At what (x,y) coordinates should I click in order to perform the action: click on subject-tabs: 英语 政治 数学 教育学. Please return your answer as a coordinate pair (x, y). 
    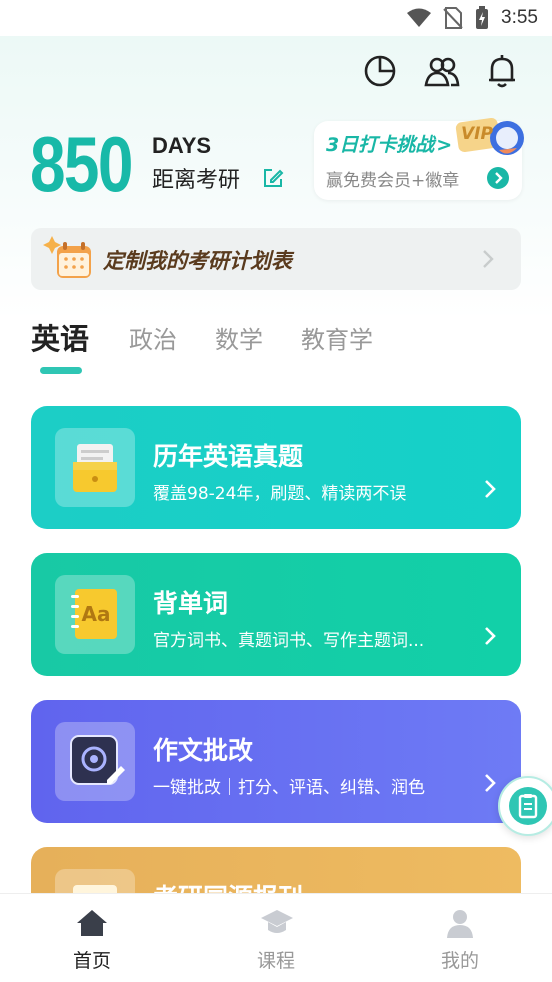
    Looking at the image, I should click on (276, 345).